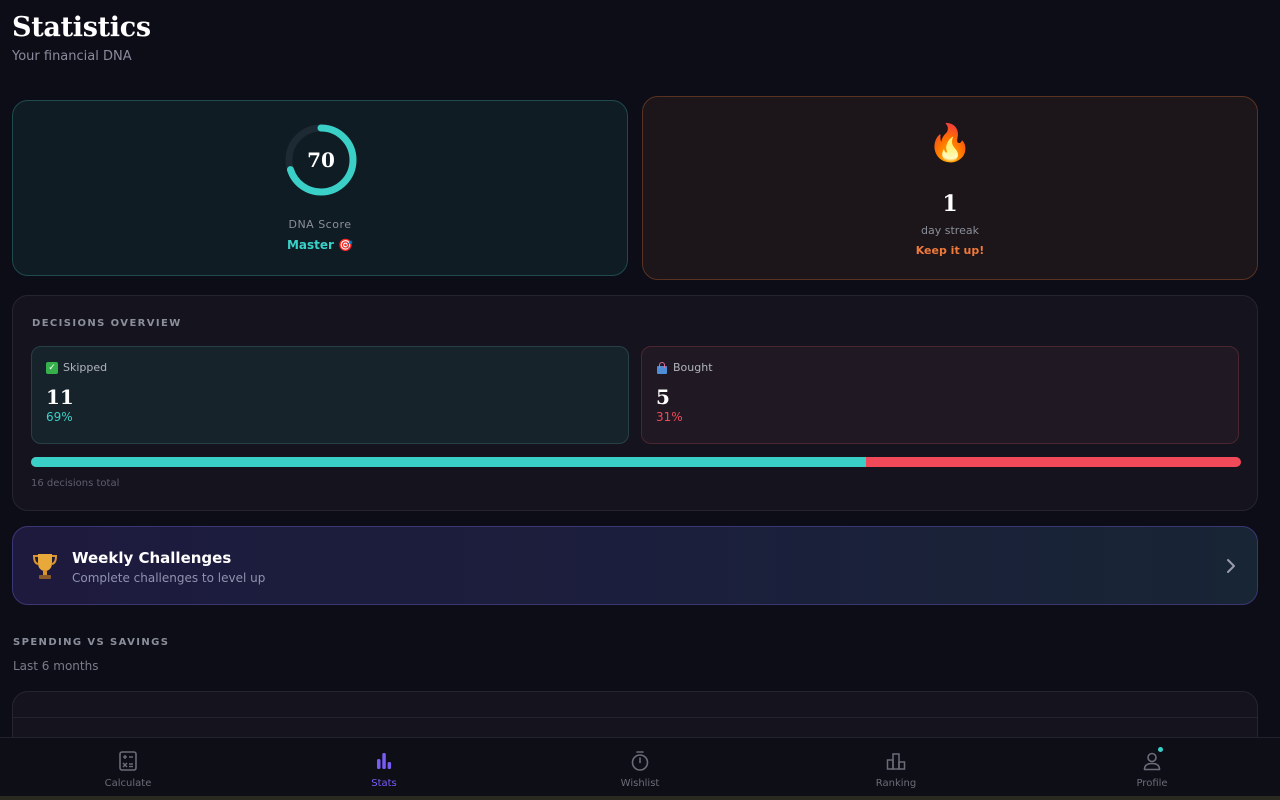 The image size is (1280, 800). I want to click on window-bottom-edge, so click(640, 798).